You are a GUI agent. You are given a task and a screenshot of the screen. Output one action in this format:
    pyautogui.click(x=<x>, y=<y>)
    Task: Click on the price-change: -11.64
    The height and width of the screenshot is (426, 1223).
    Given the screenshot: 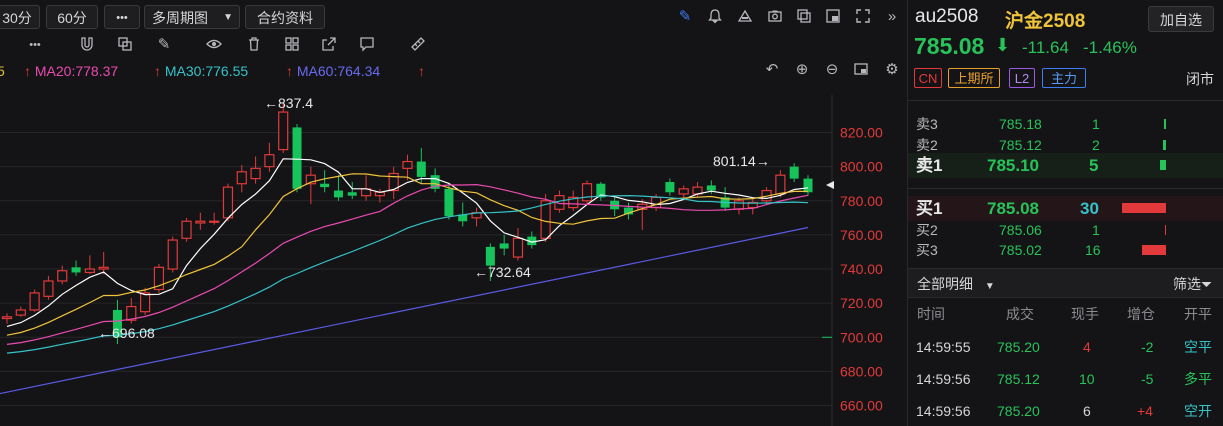 What is the action you would take?
    pyautogui.click(x=1045, y=47)
    